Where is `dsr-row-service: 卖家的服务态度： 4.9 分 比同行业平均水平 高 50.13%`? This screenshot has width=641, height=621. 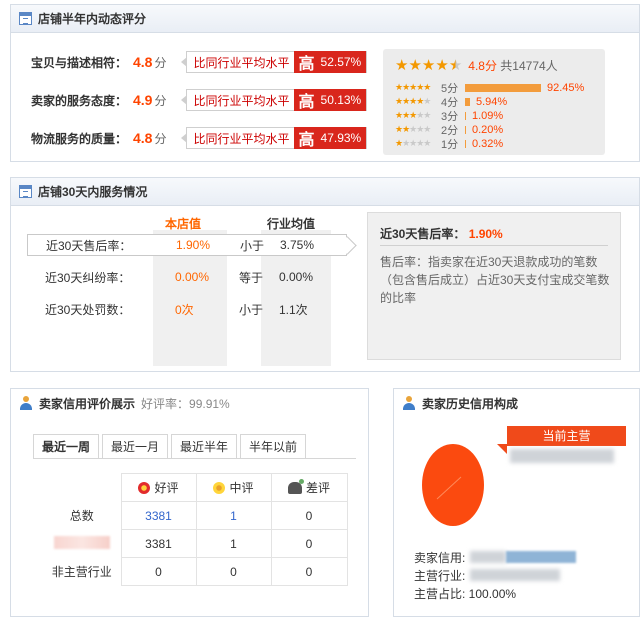 dsr-row-service: 卖家的服务态度： 4.9 分 比同行业平均水平 高 50.13% is located at coordinates (199, 100).